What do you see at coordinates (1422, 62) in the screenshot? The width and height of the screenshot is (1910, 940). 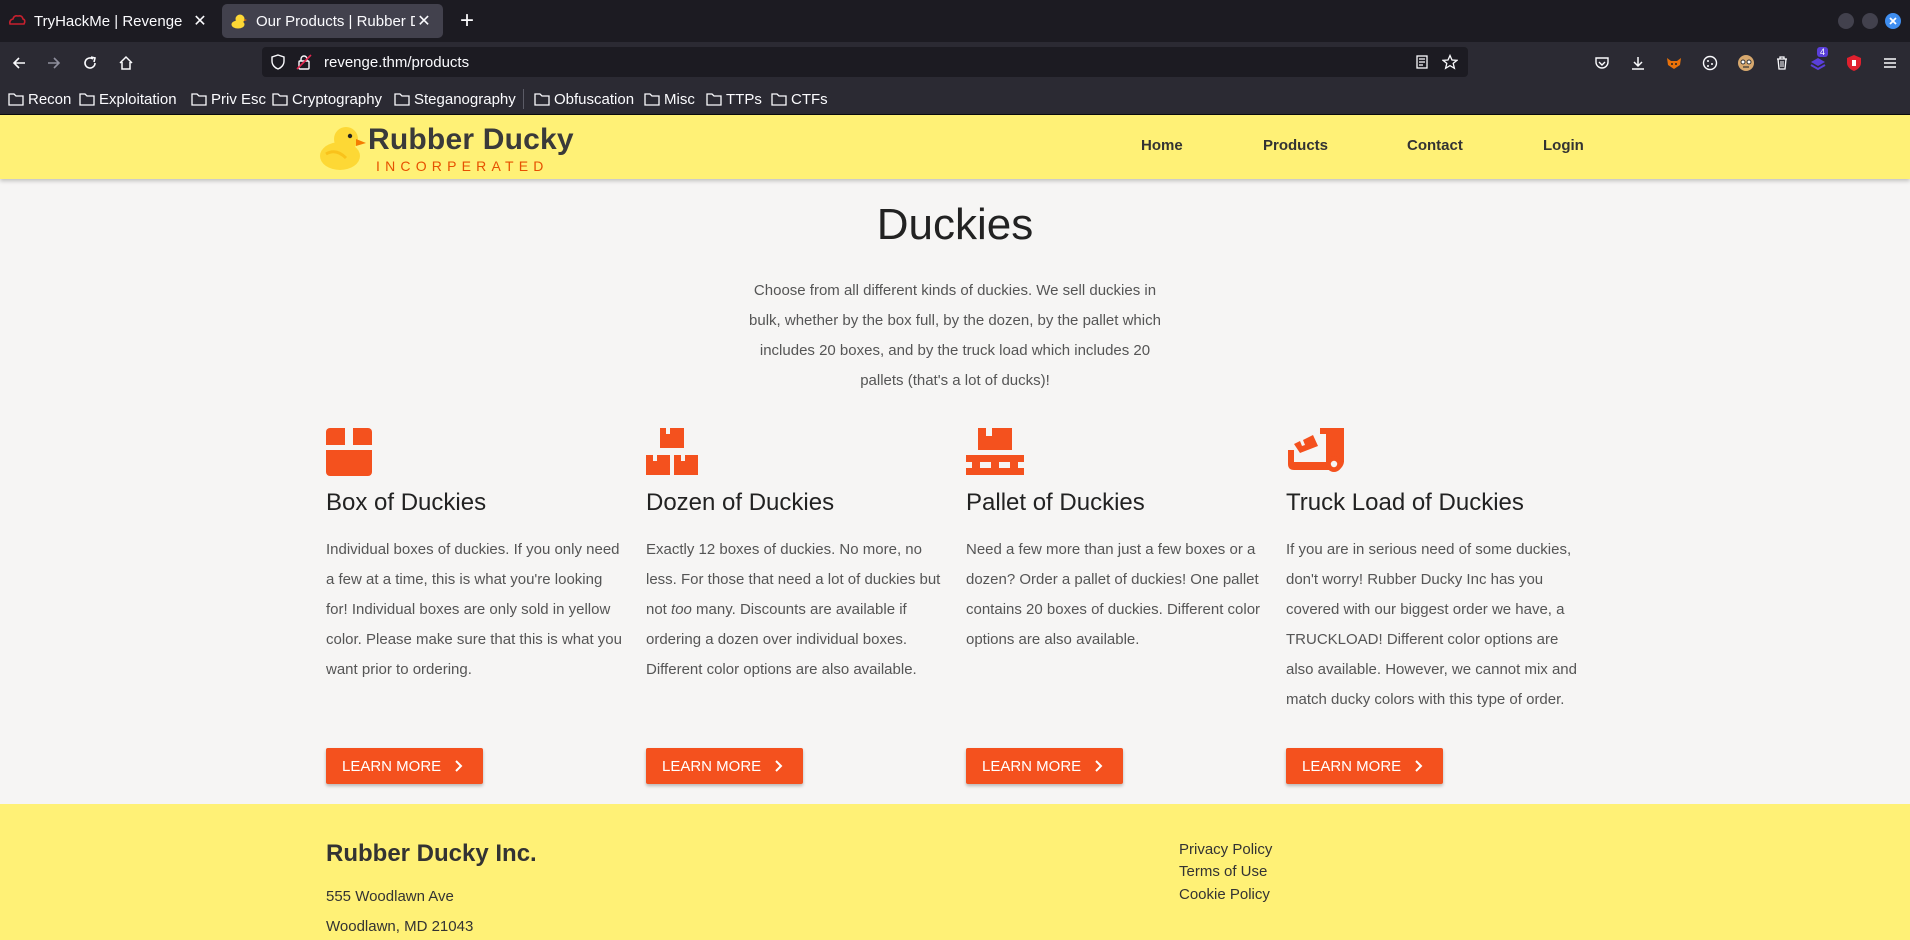 I see `reader-view-icon` at bounding box center [1422, 62].